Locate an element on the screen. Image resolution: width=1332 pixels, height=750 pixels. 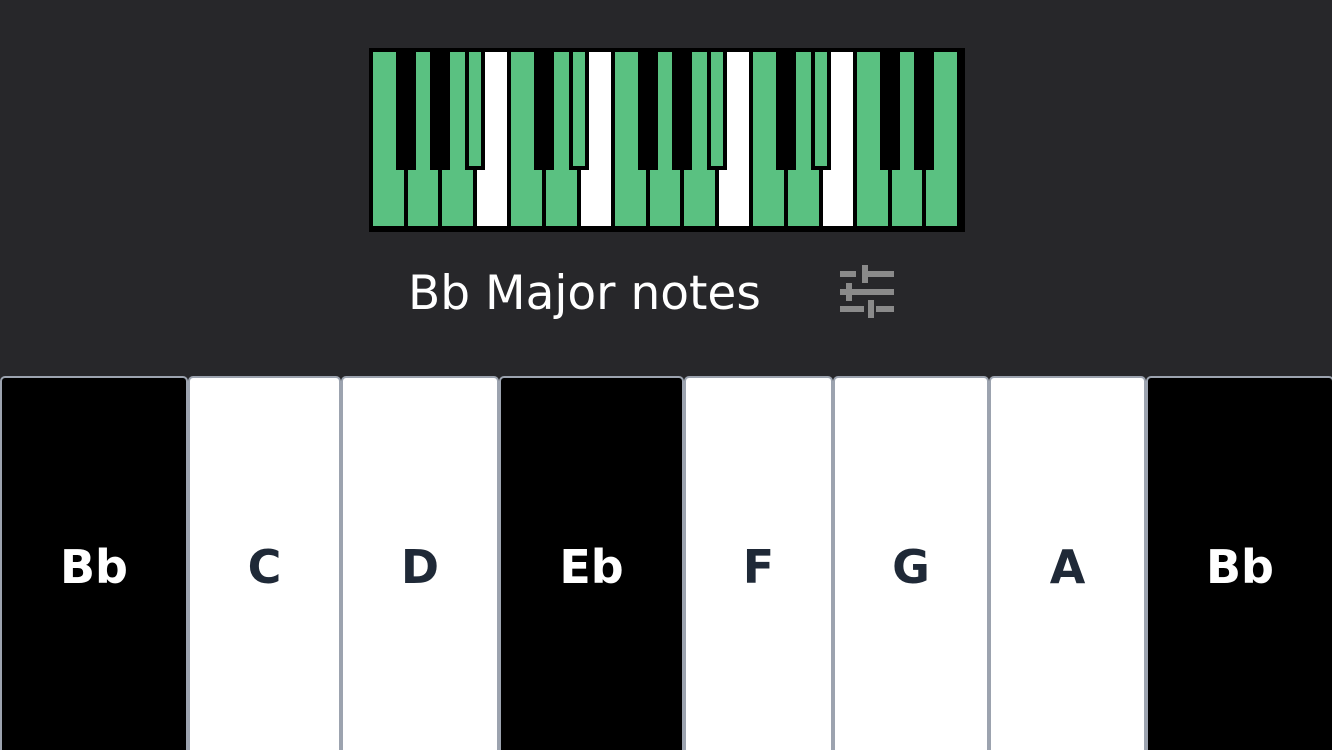
settings-button is located at coordinates (867, 292).